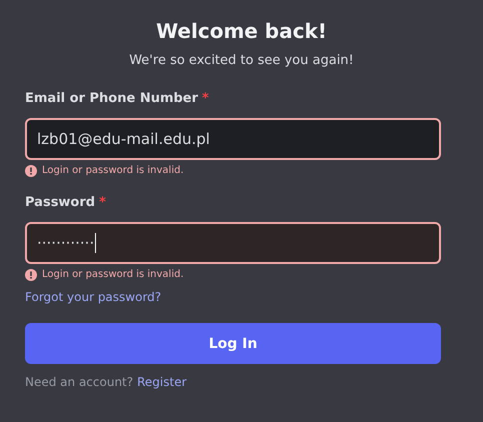  I want to click on input-field: lzb01@edu-mail.edu.pl, so click(233, 139).